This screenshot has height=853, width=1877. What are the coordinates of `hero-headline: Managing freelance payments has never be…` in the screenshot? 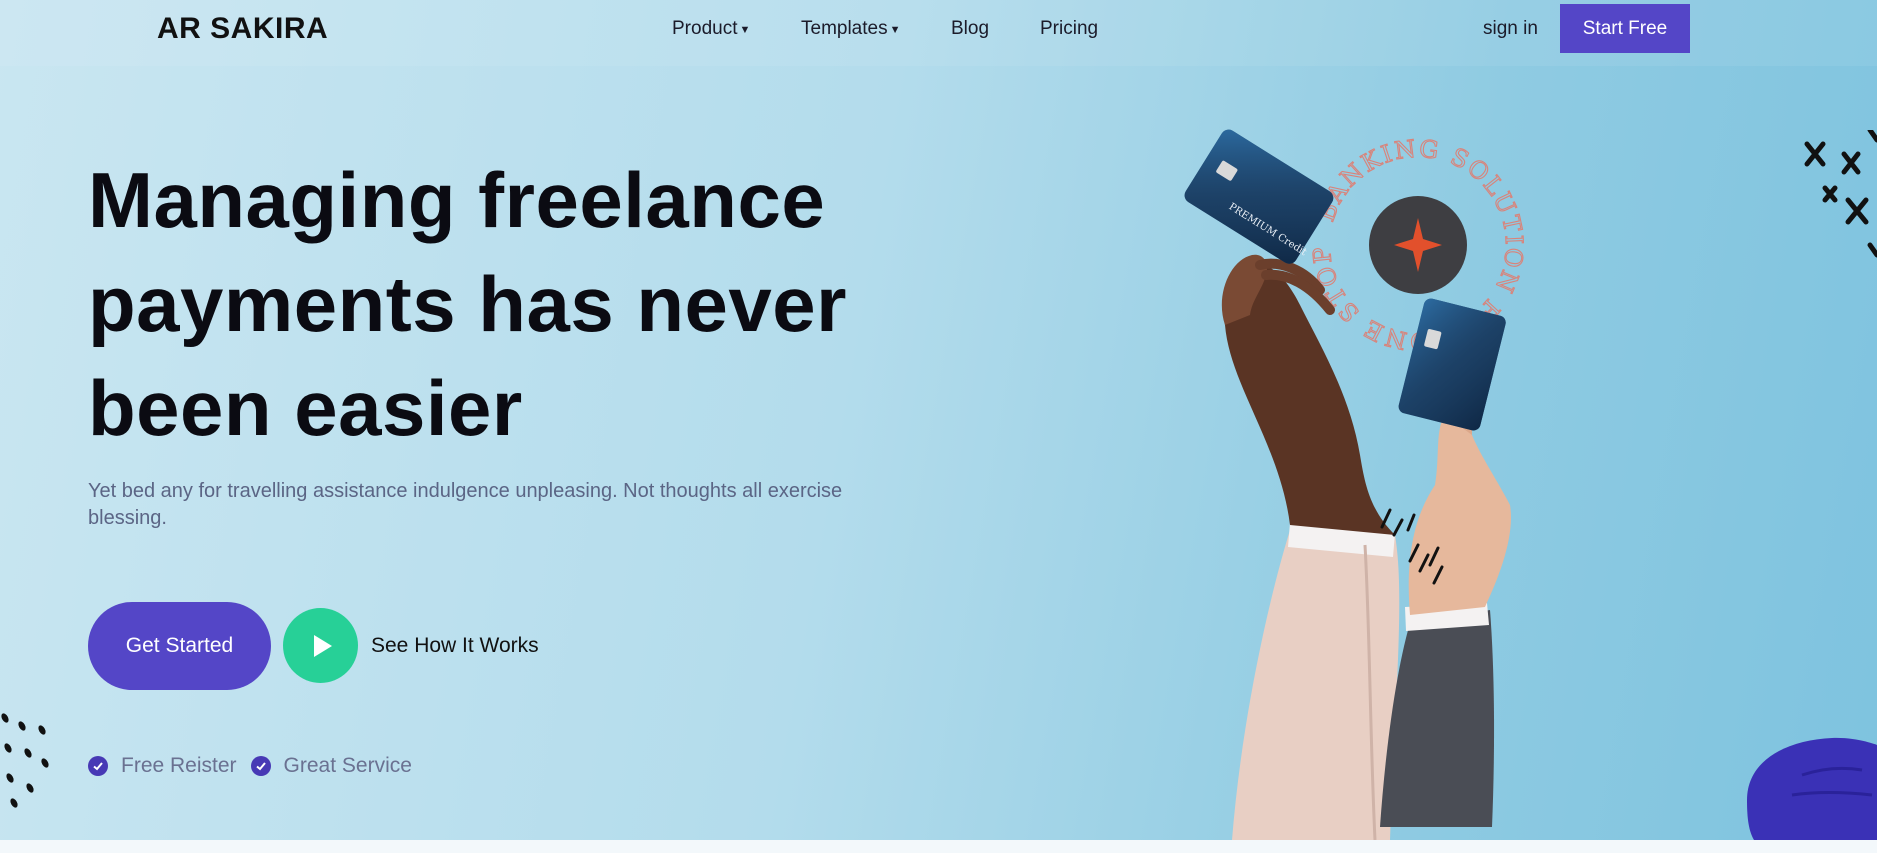 It's located at (468, 304).